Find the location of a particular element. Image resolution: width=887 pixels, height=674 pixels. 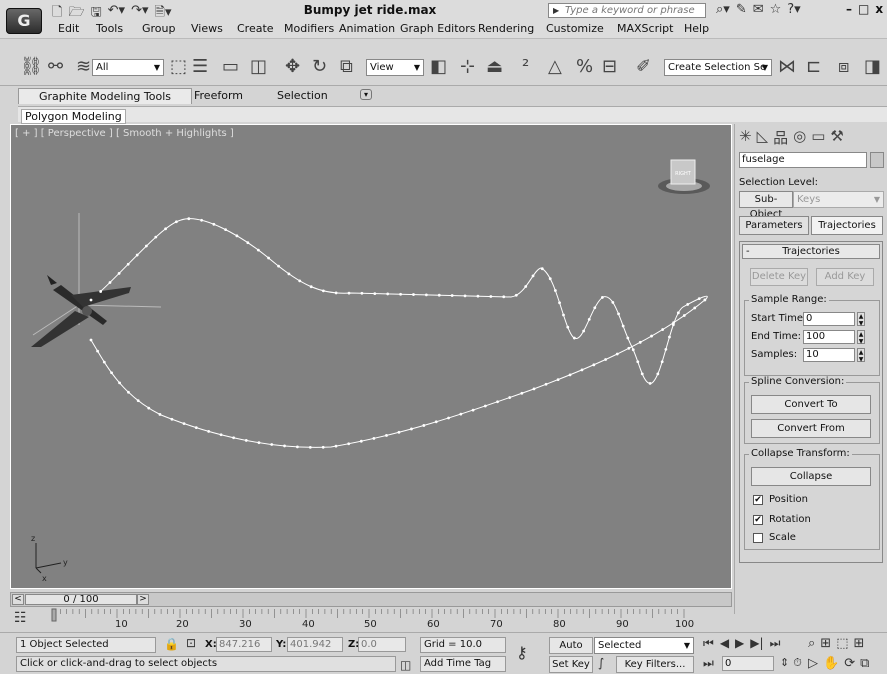

favorites-icon: ☆ is located at coordinates (776, 9).